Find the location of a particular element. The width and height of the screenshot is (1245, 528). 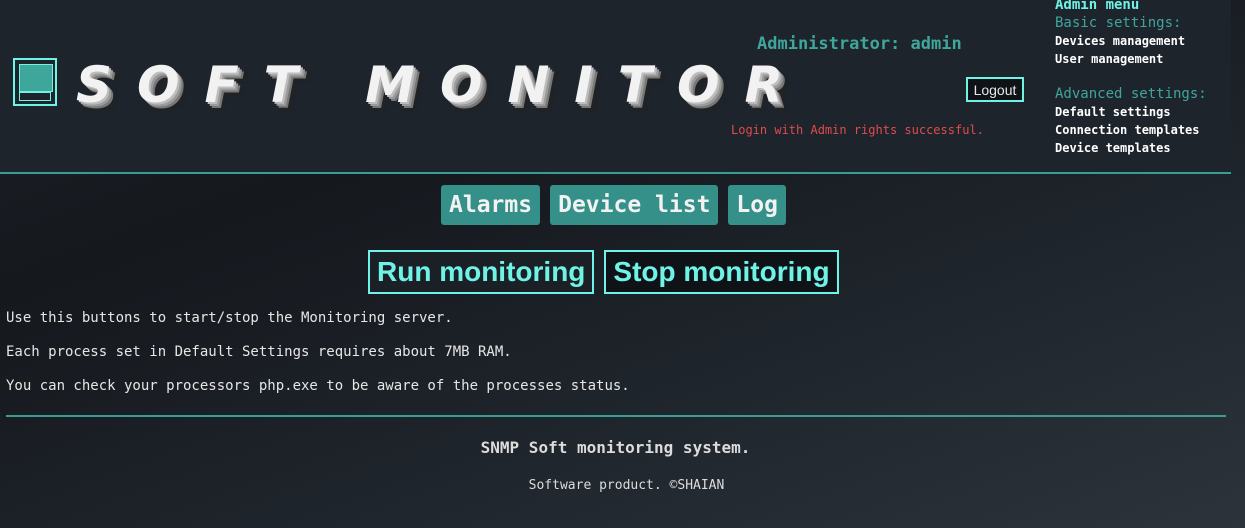

menu-spacer is located at coordinates (1145, 76).